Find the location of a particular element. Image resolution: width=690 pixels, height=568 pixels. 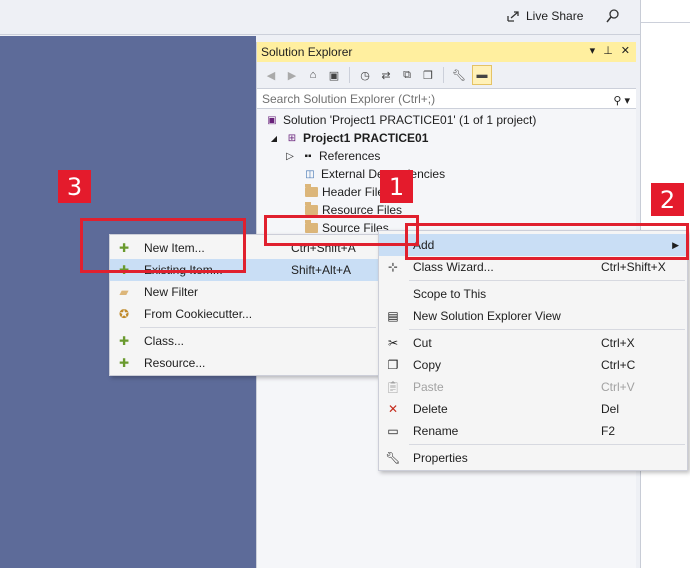

tree-item-header-files: Header Files is located at coordinates (347, 192).